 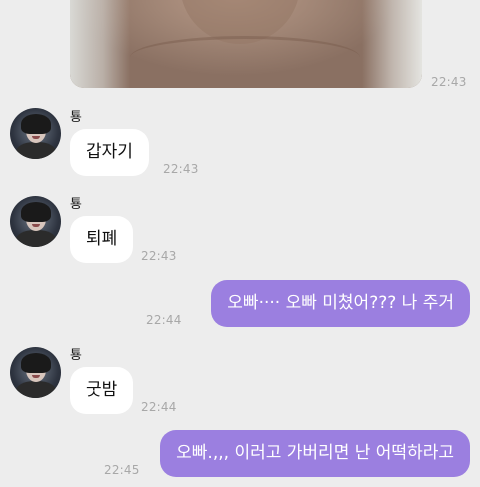 I want to click on photo-shade-left, so click(x=100, y=44).